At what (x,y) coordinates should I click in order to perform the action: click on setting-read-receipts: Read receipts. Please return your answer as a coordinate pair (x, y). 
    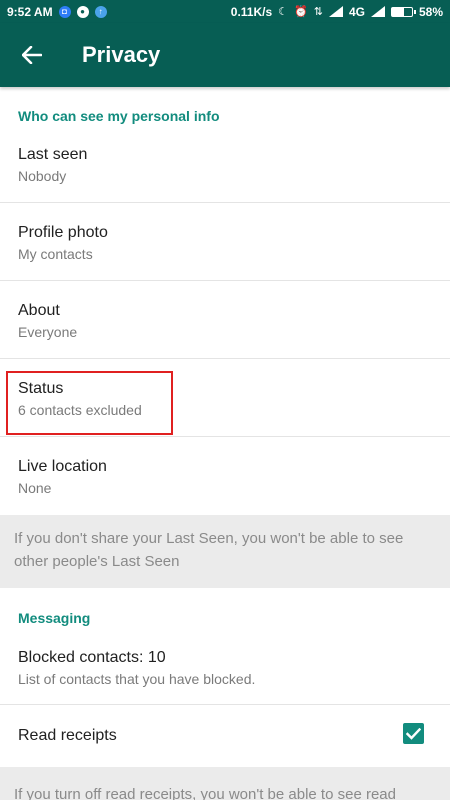
    Looking at the image, I should click on (225, 736).